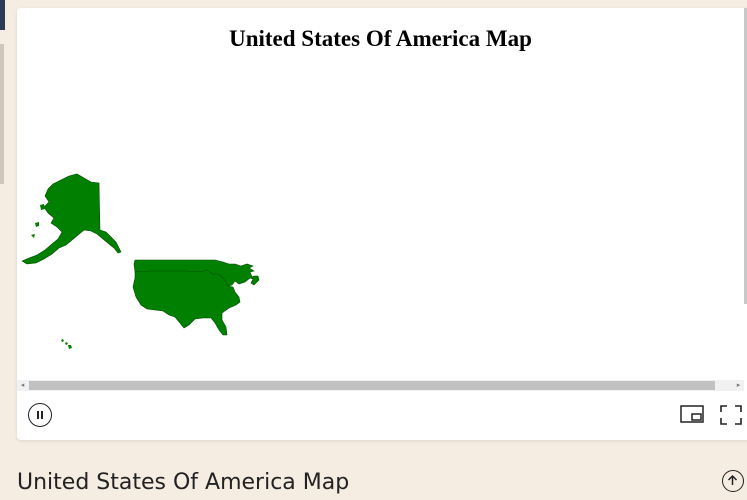 This screenshot has height=500, width=747. I want to click on pause-icon, so click(38, 415).